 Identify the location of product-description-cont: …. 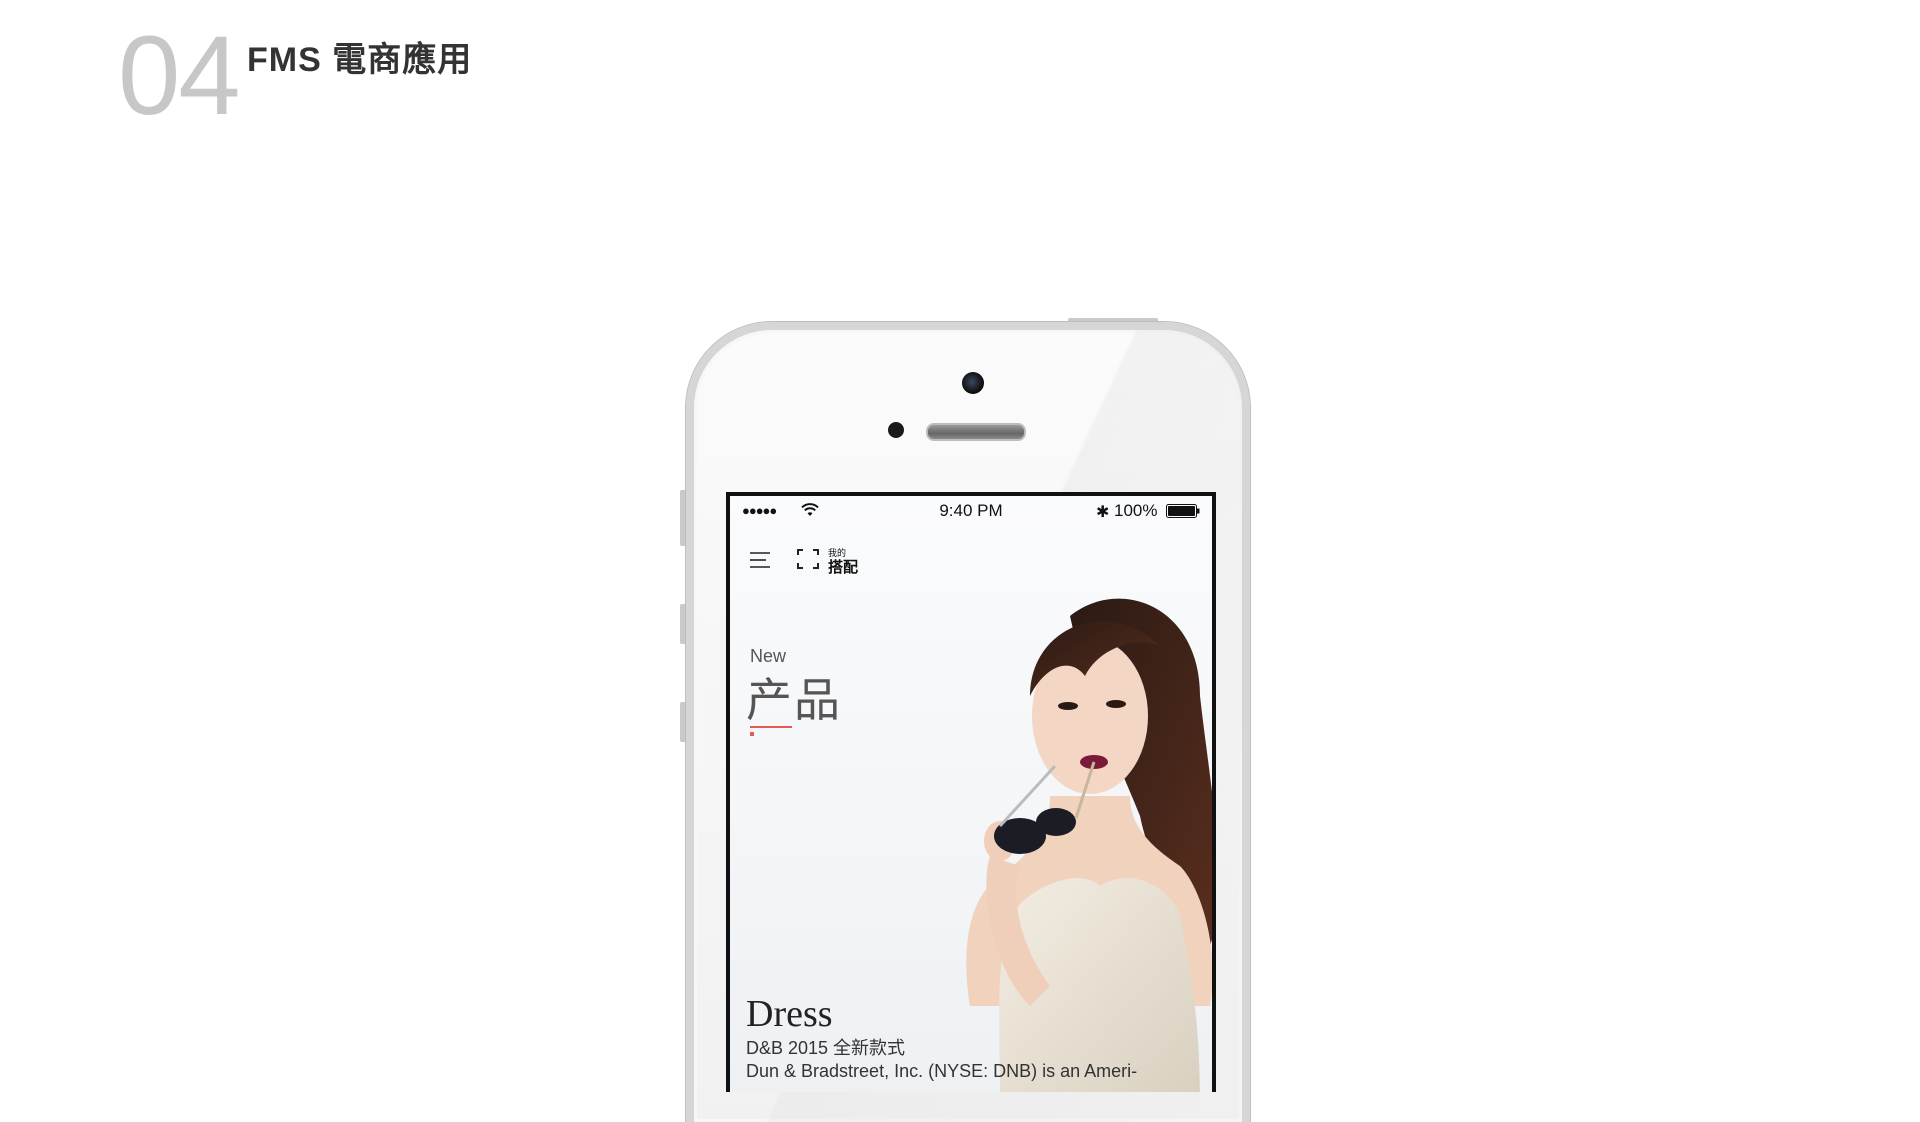
(755, 1088).